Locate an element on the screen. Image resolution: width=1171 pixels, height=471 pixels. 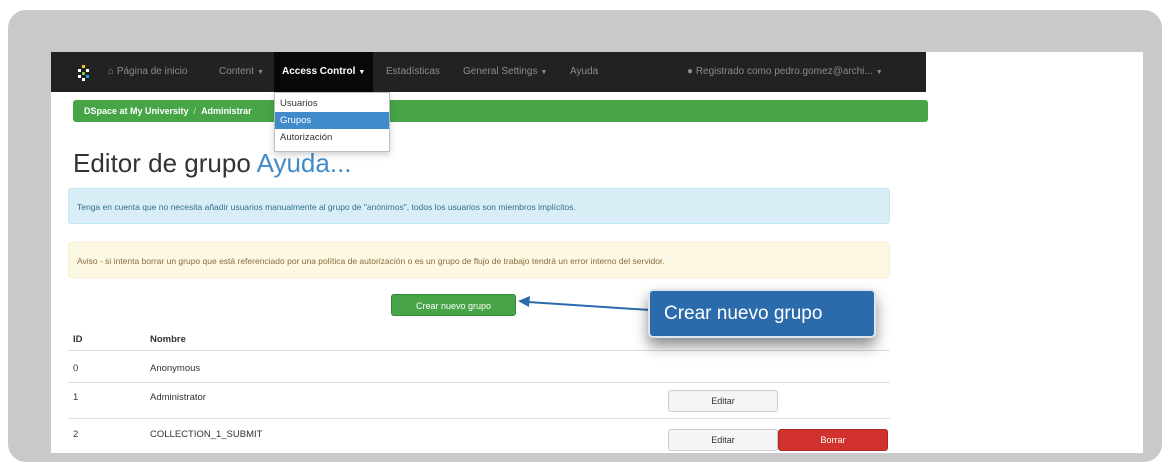
access-control-dropdown: Usuarios Grupos Autorización is located at coordinates (332, 122).